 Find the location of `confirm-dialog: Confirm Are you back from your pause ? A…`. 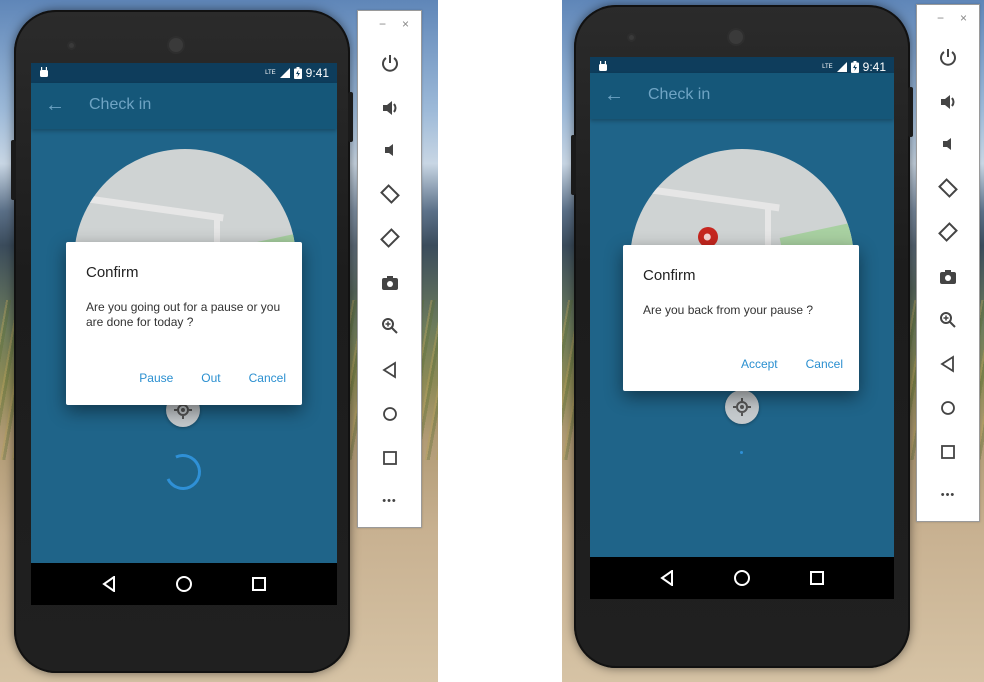

confirm-dialog: Confirm Are you back from your pause ? A… is located at coordinates (741, 318).